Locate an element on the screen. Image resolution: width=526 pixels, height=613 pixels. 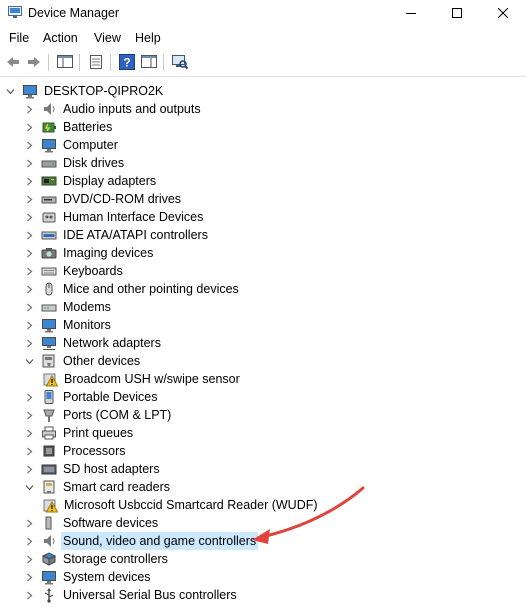
dvd-icon is located at coordinates (49, 199).